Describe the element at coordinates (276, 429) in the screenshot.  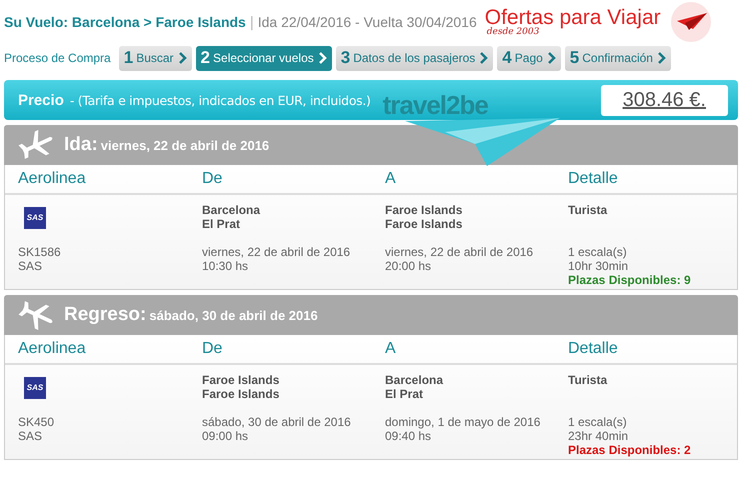
I see `departure-time: sábado, 30 de abril de 2016 09:00 hs` at that location.